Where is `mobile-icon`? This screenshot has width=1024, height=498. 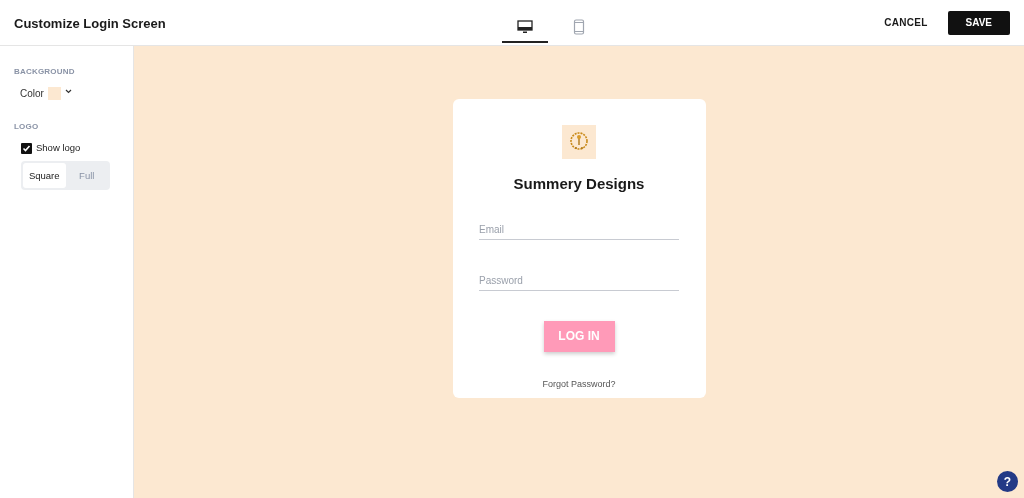
mobile-icon is located at coordinates (579, 26).